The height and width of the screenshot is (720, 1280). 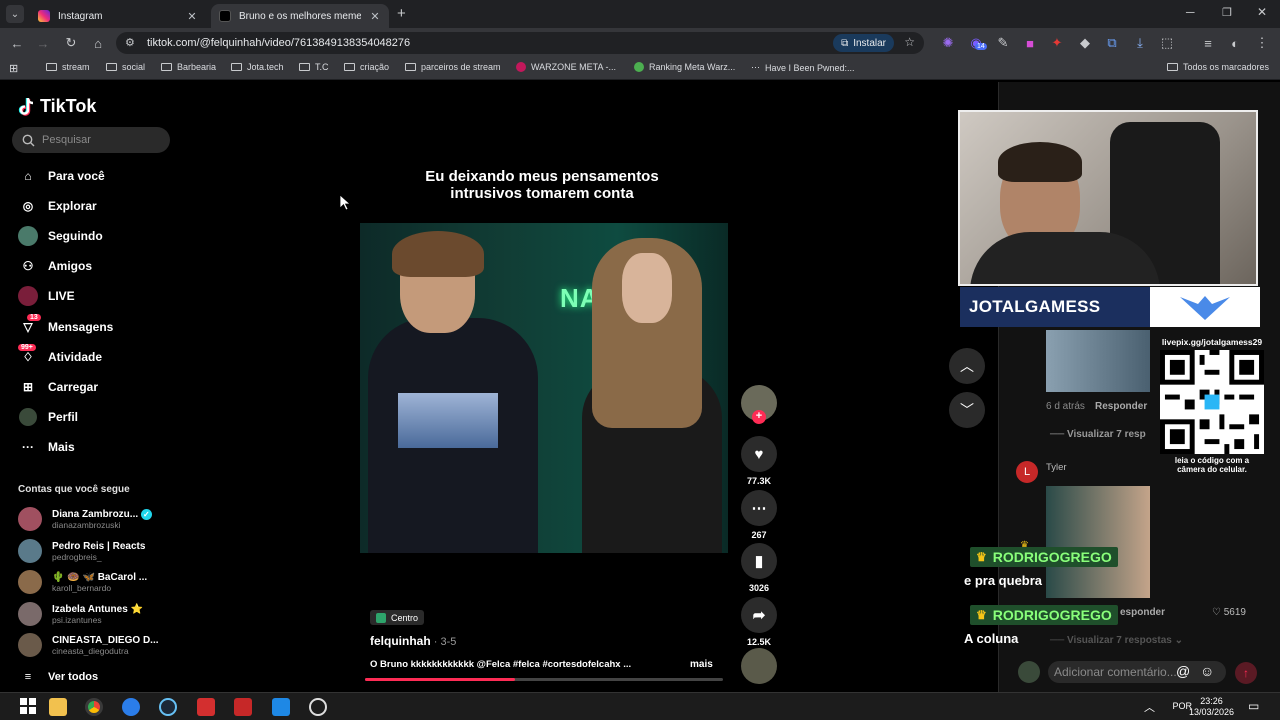 What do you see at coordinates (60, 236) in the screenshot?
I see `nav-seguindo: Seguindo` at bounding box center [60, 236].